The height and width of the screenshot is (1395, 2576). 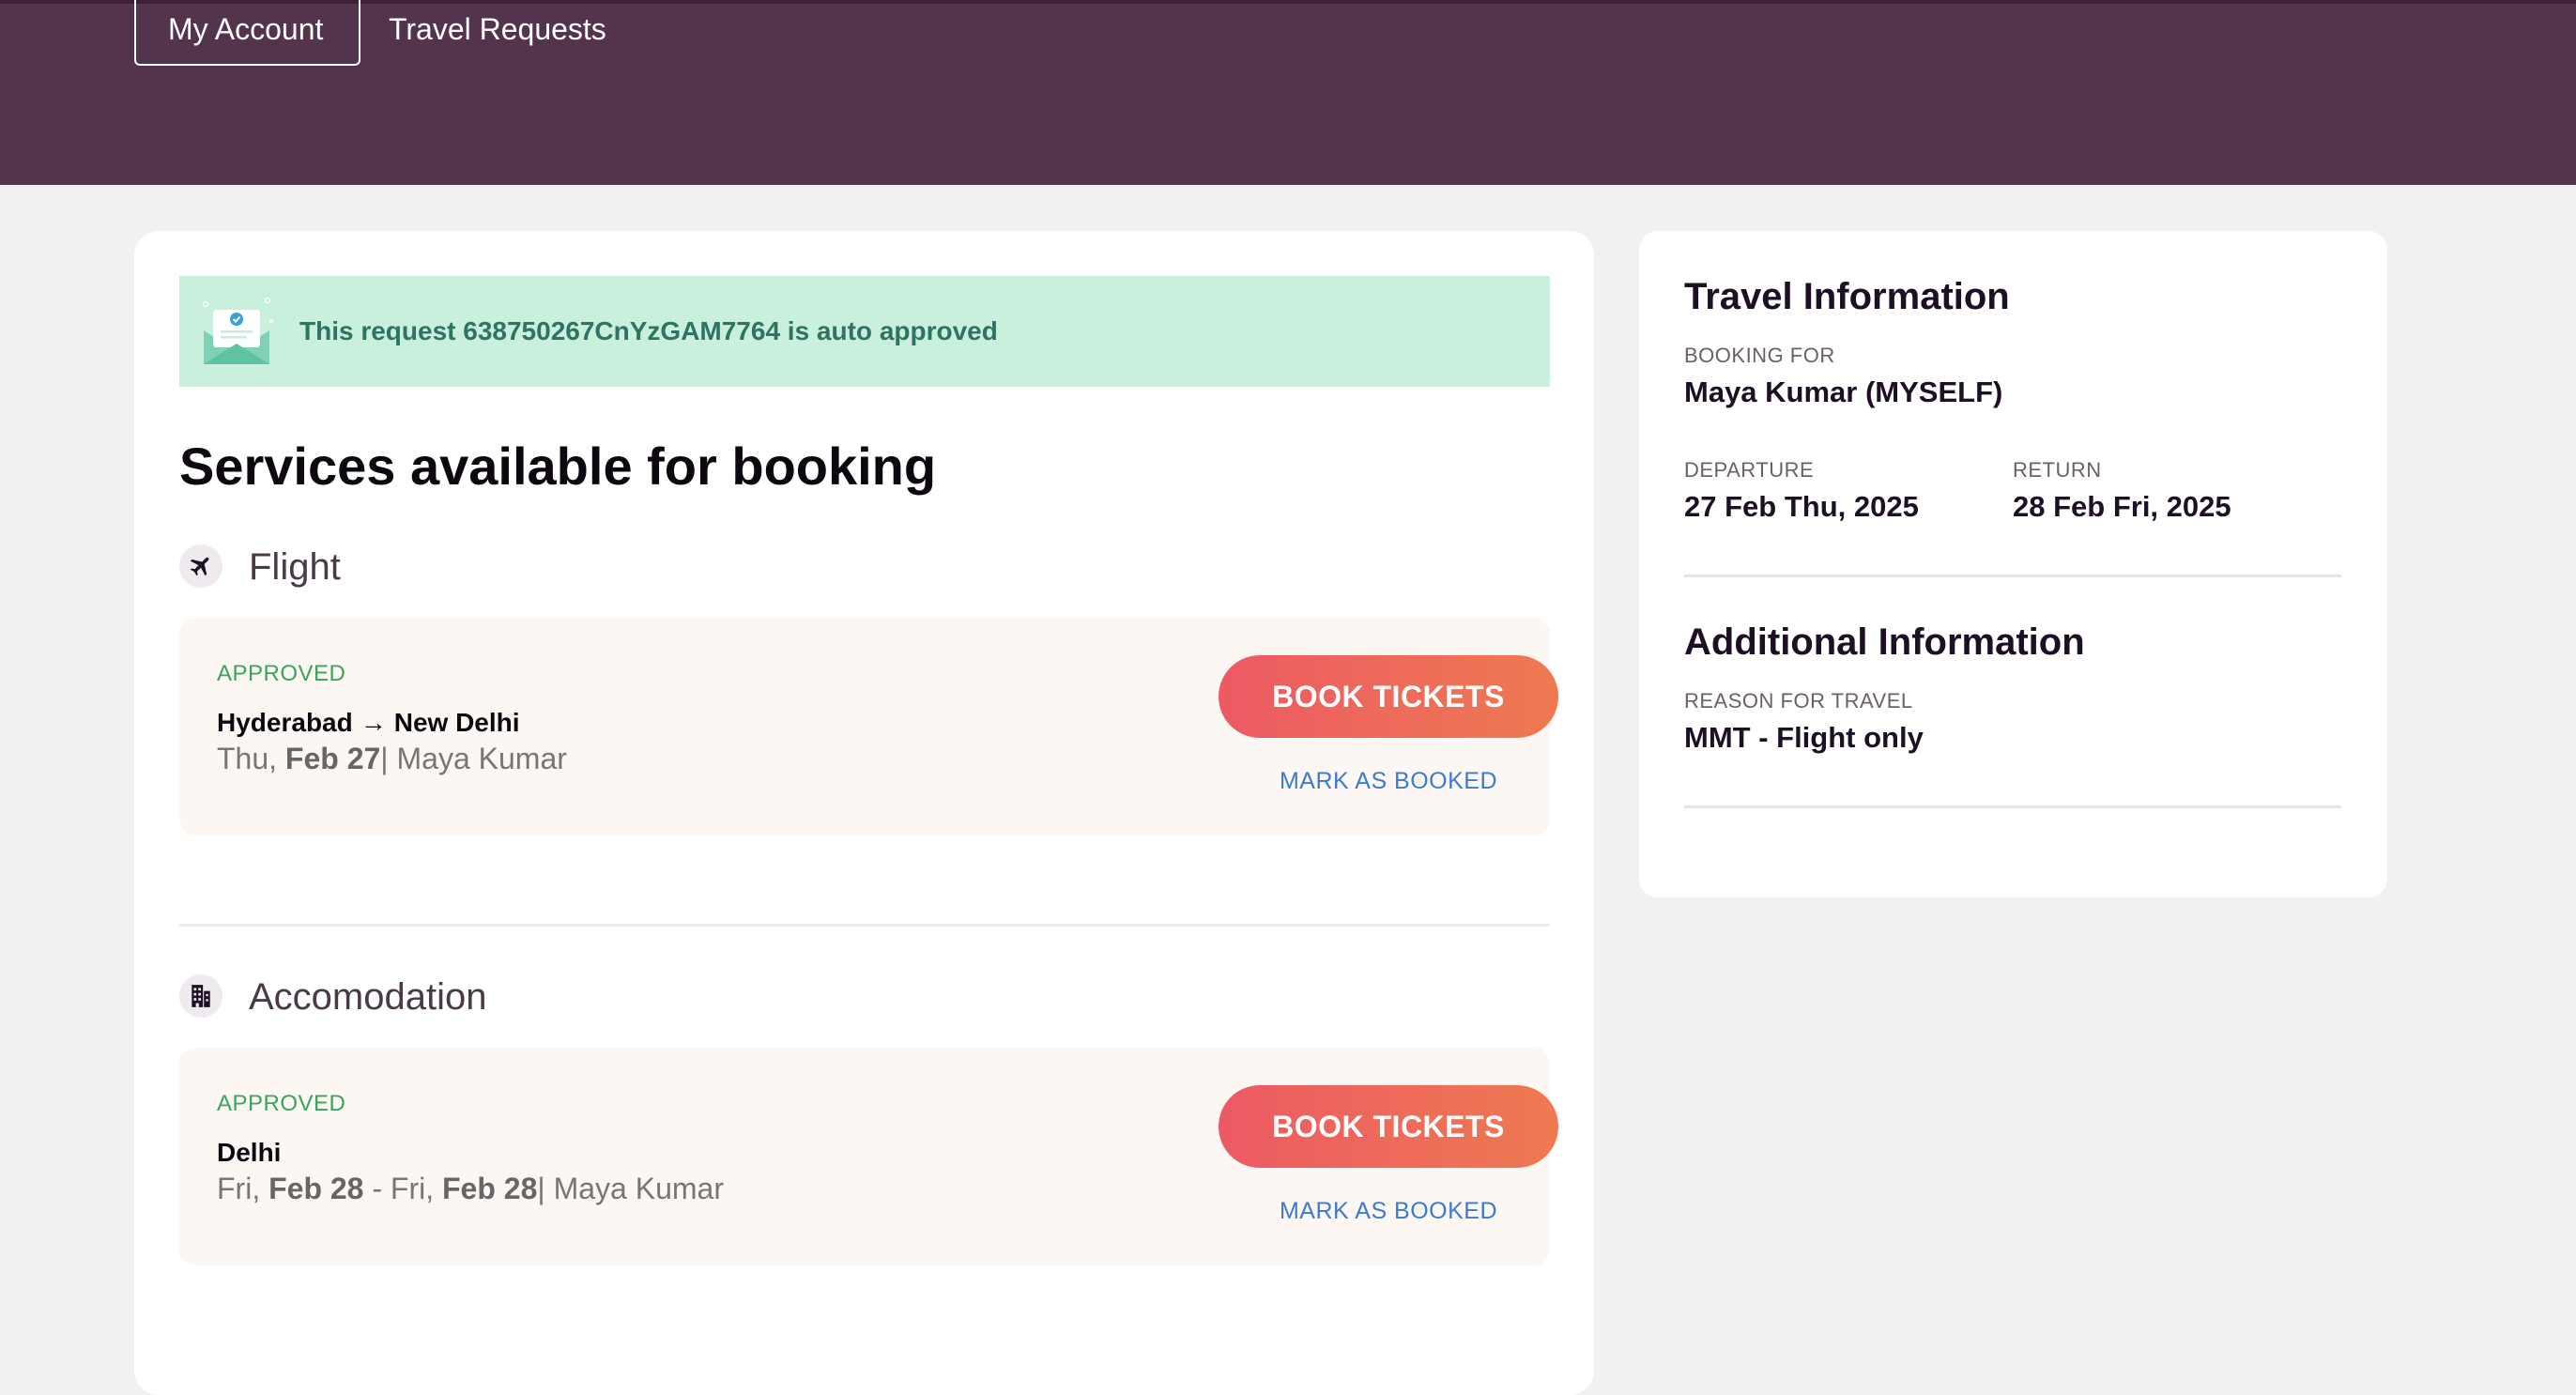 What do you see at coordinates (374, 722) in the screenshot?
I see `arrow-right-icon: →` at bounding box center [374, 722].